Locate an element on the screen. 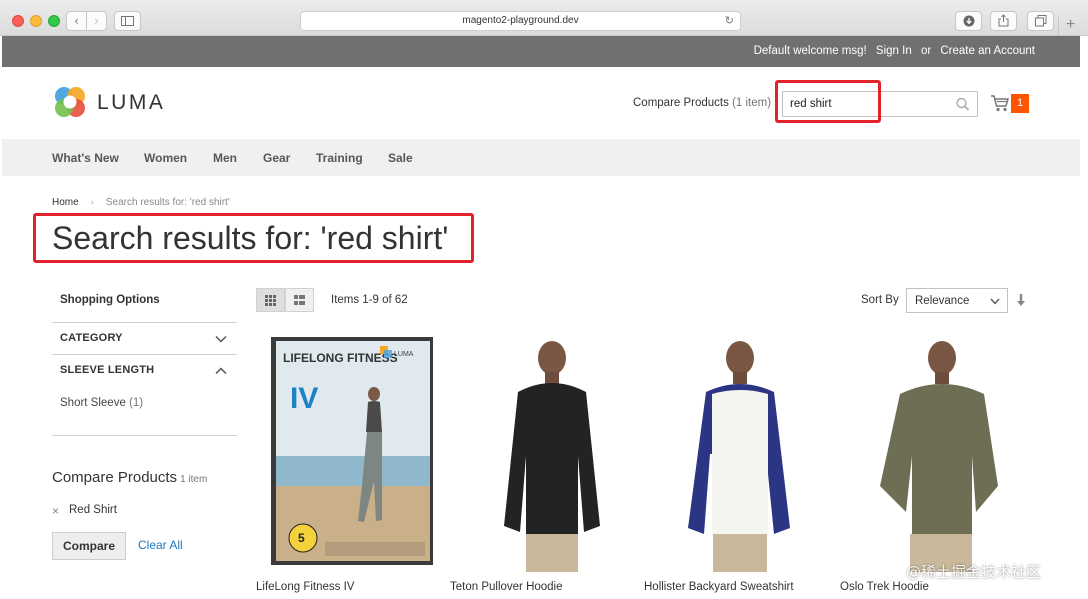  nav-item-sale: Sale is located at coordinates (400, 158).